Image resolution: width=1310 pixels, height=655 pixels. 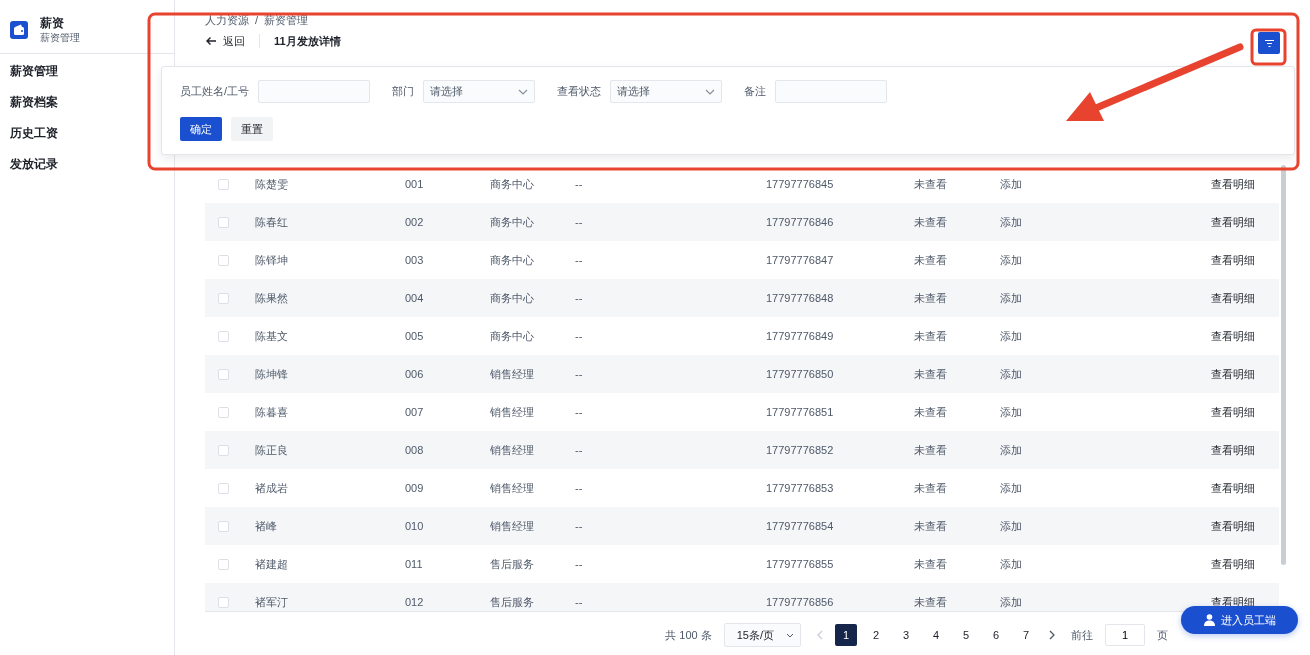 What do you see at coordinates (936, 635) in the screenshot?
I see `page-number: 4` at bounding box center [936, 635].